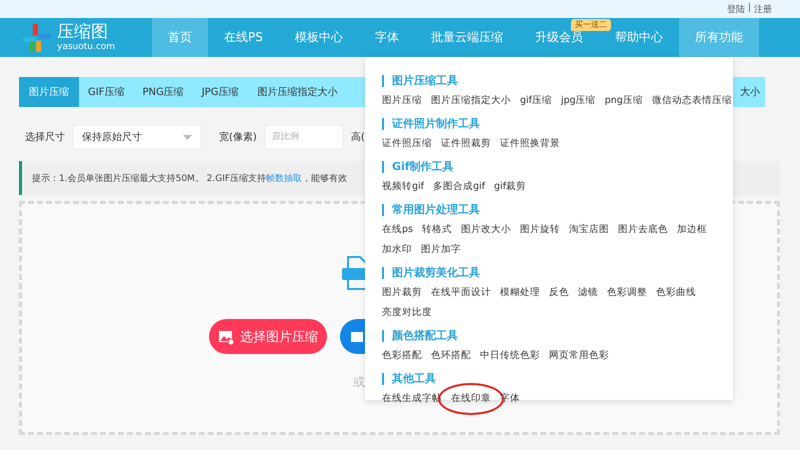 The image size is (800, 450). Describe the element at coordinates (552, 81) in the screenshot. I see `section-title: 图片压缩工具` at that location.